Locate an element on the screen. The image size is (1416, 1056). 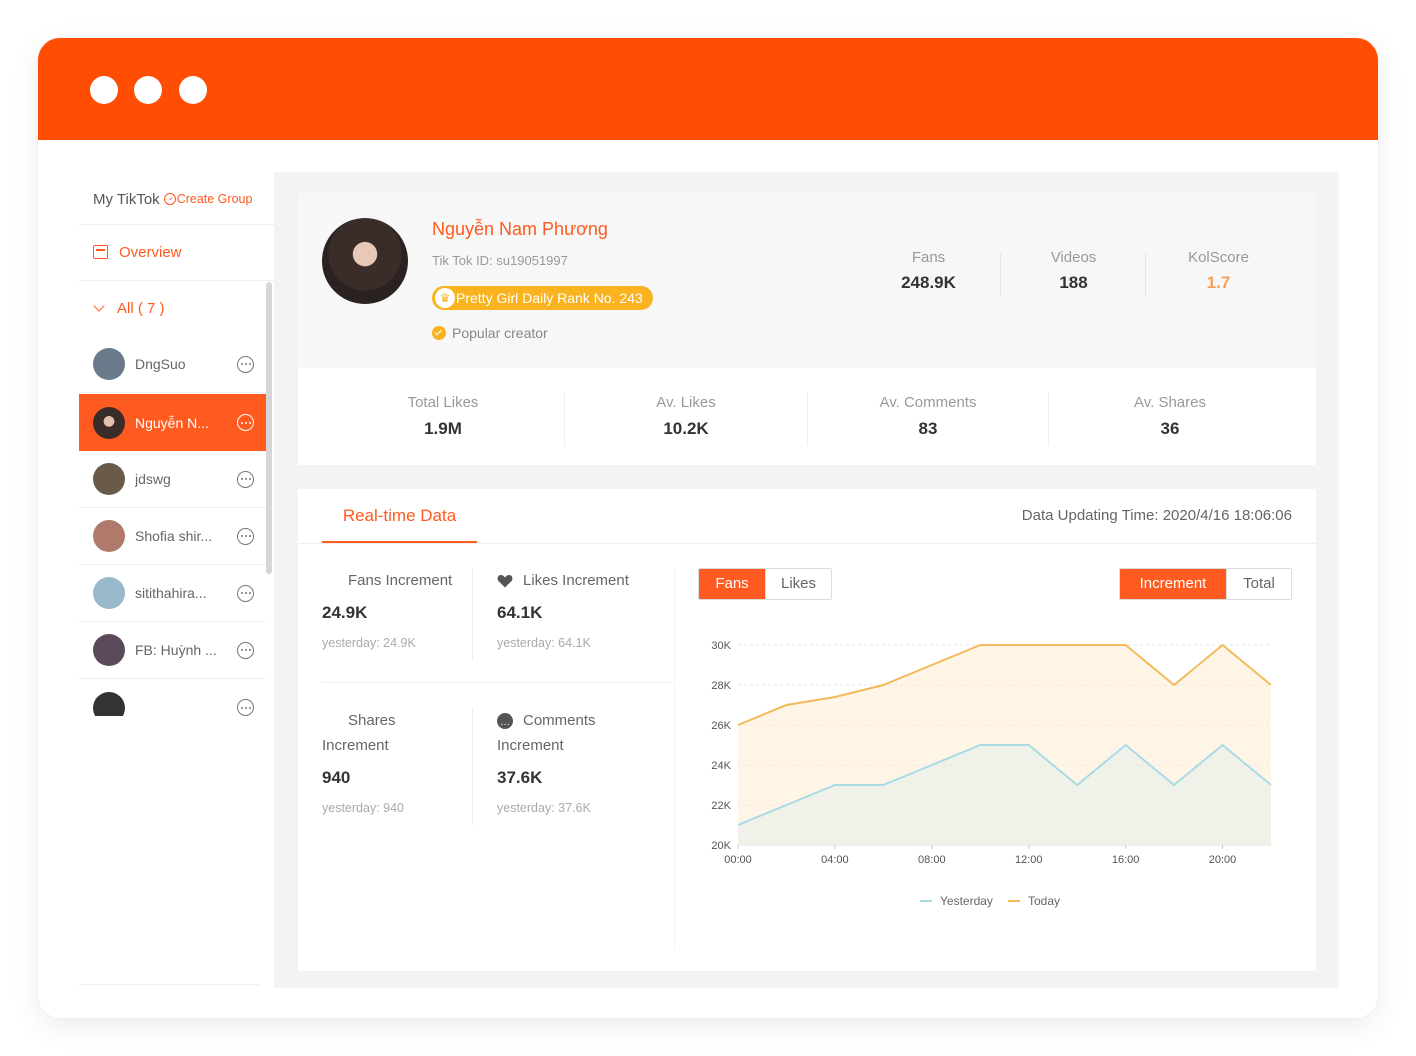
stat-label: Fans is located at coordinates (928, 257).